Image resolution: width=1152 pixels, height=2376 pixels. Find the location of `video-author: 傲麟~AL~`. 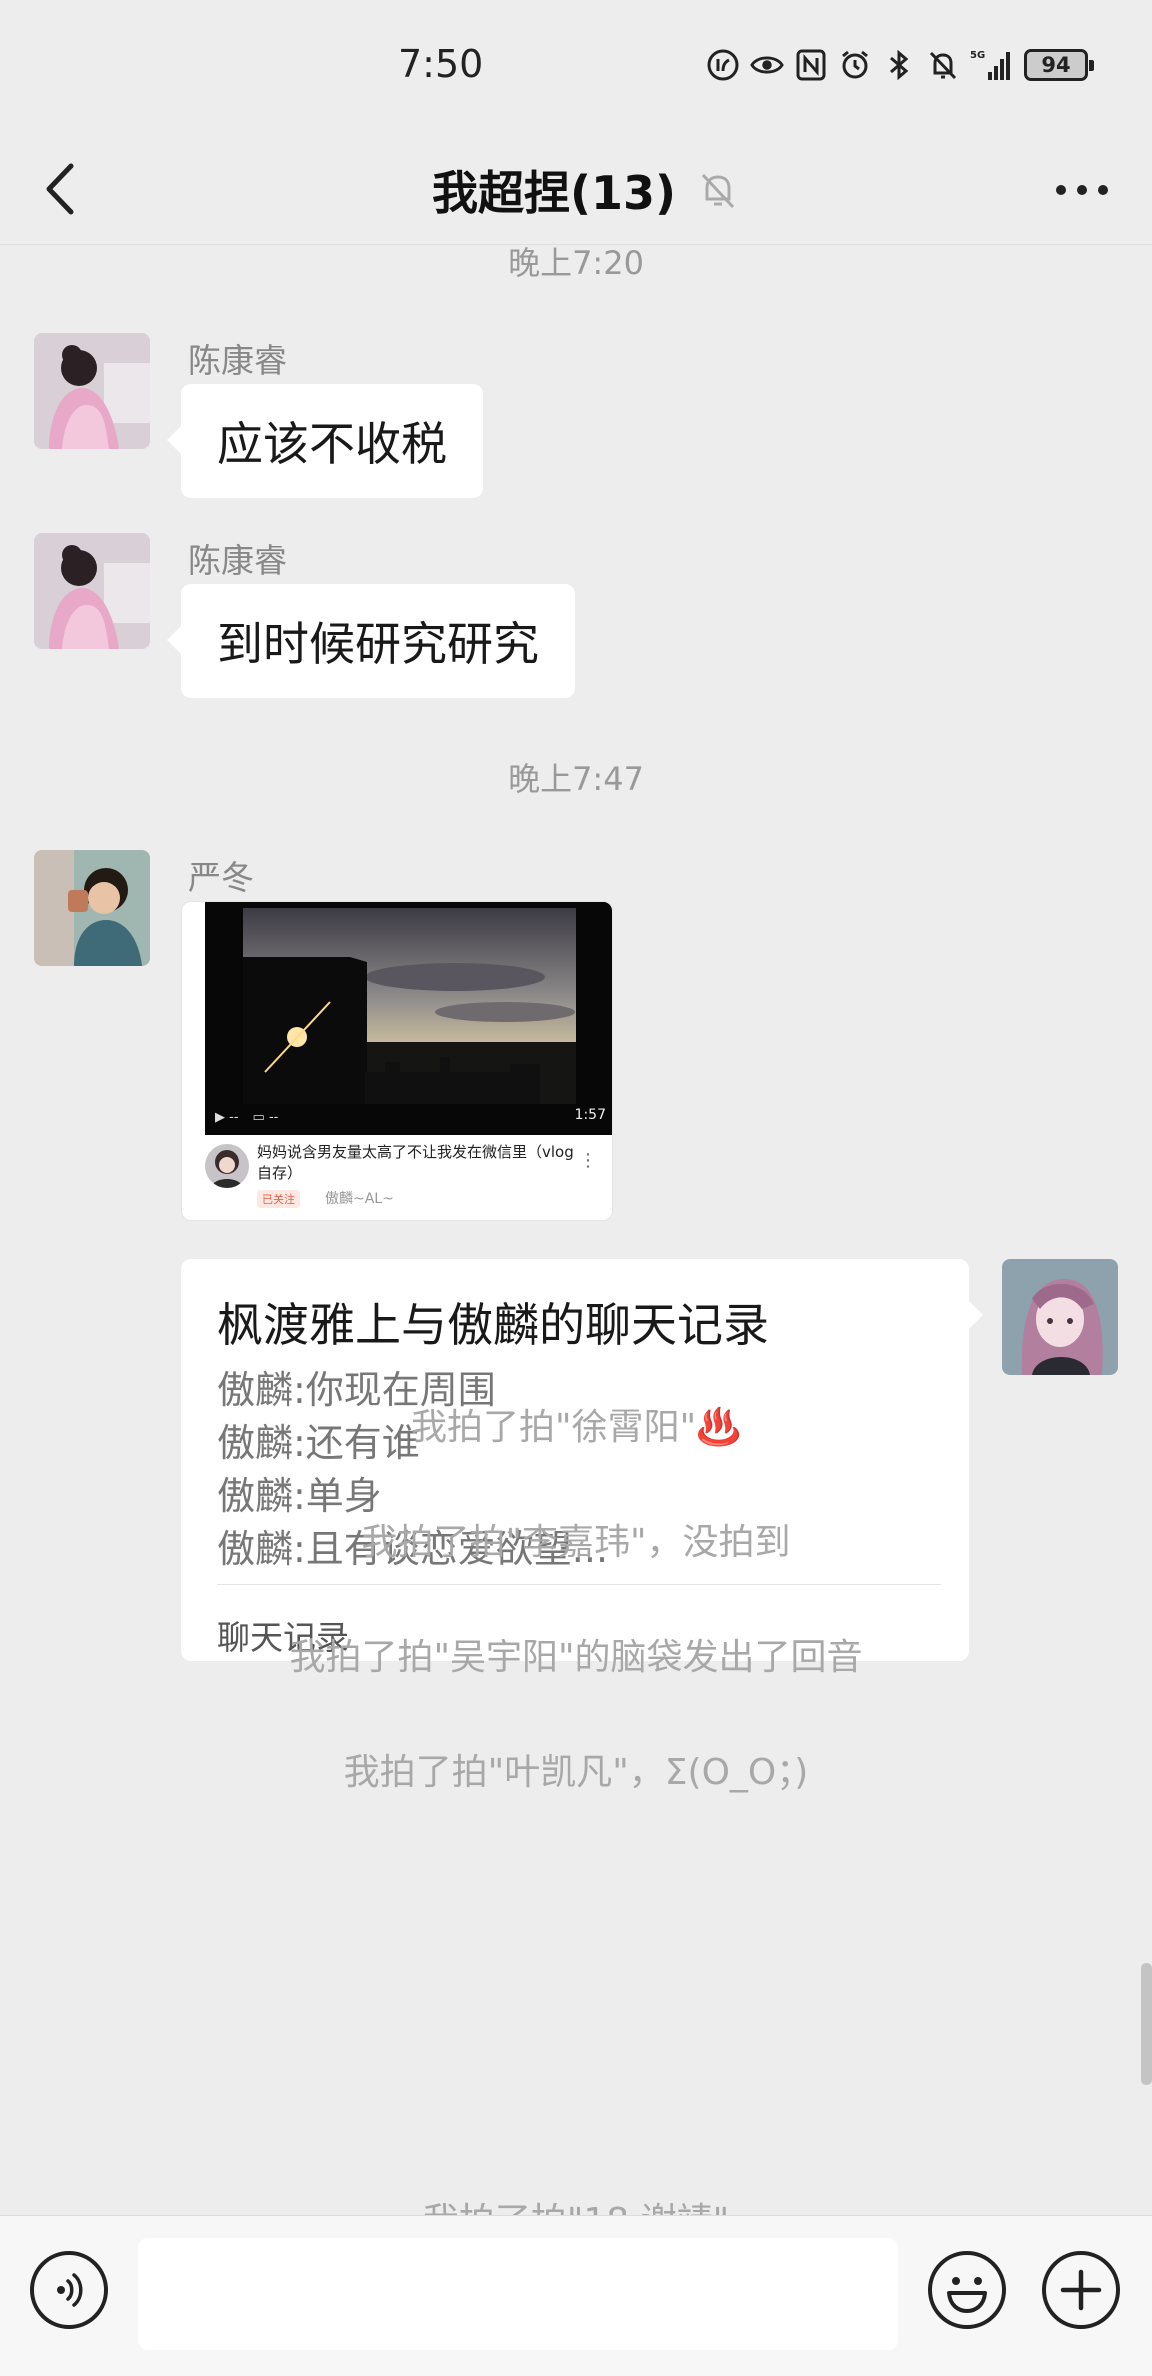

video-author: 傲麟~AL~ is located at coordinates (359, 1199).